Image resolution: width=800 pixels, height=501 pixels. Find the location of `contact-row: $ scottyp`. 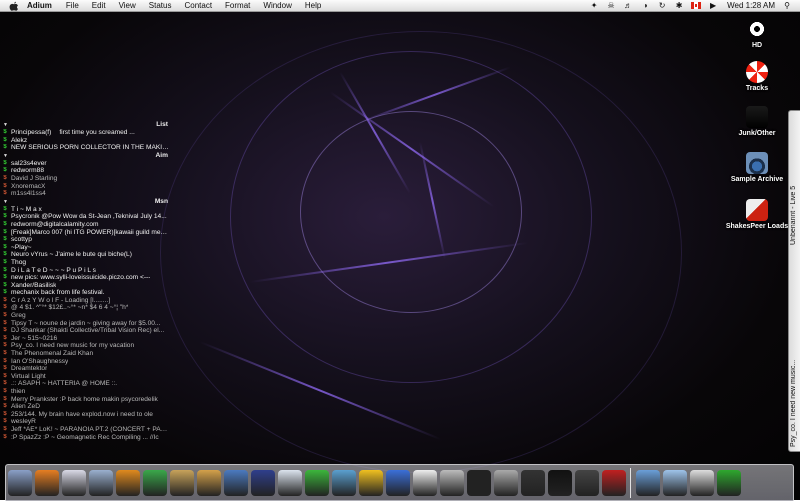

contact-row: $ scottyp is located at coordinates (86, 240).